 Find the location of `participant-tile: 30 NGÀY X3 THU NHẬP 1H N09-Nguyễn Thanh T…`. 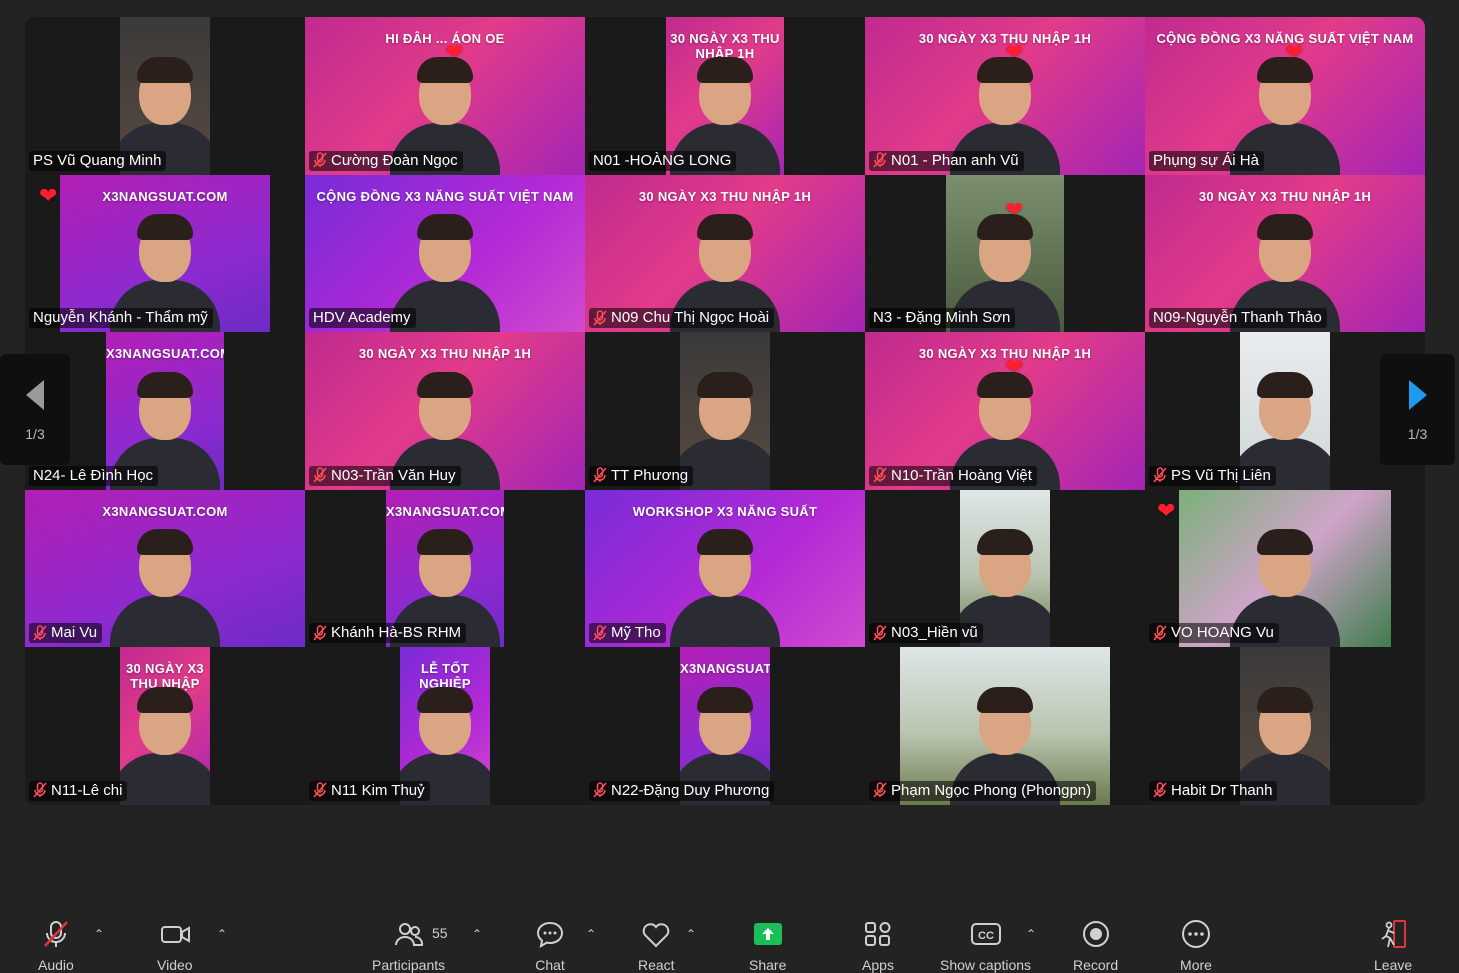

participant-tile: 30 NGÀY X3 THU NHẬP 1H N09-Nguyễn Thanh T… is located at coordinates (1285, 253).